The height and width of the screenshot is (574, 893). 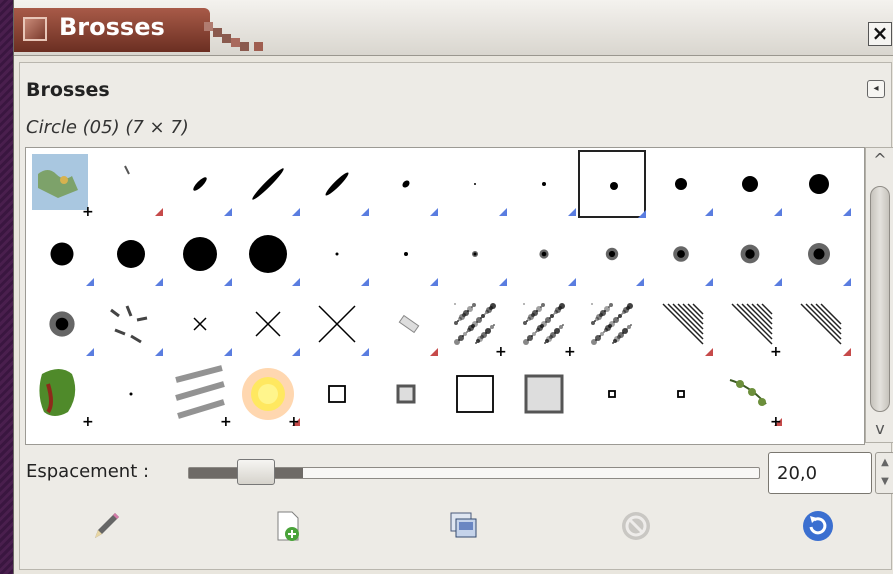 What do you see at coordinates (88, 471) in the screenshot?
I see `spacing-label: Espacement :` at bounding box center [88, 471].